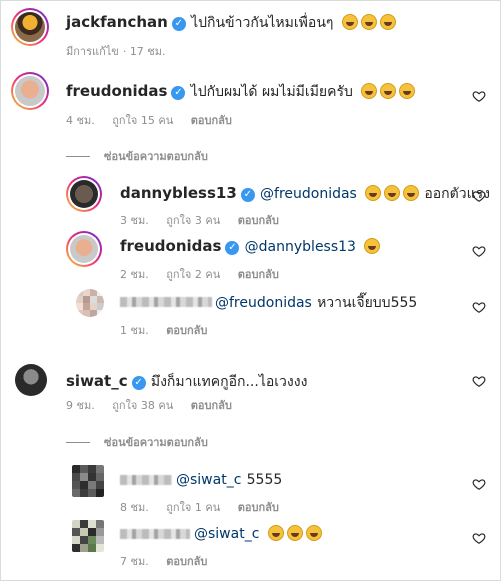  I want to click on timestamp: 17 ชม., so click(148, 51).